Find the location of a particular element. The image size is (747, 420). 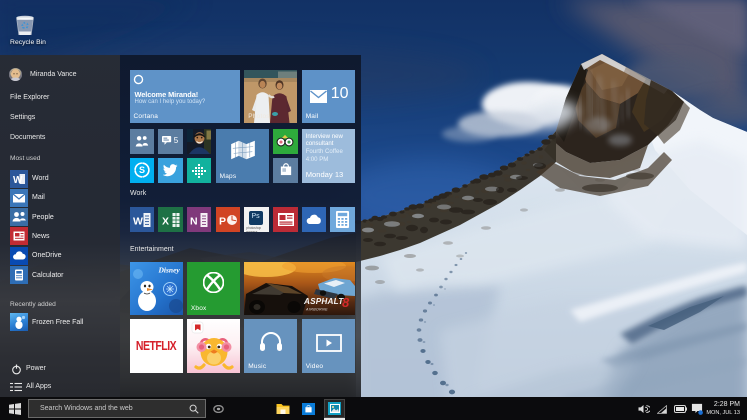

svg-text: N is located at coordinates (194, 221).